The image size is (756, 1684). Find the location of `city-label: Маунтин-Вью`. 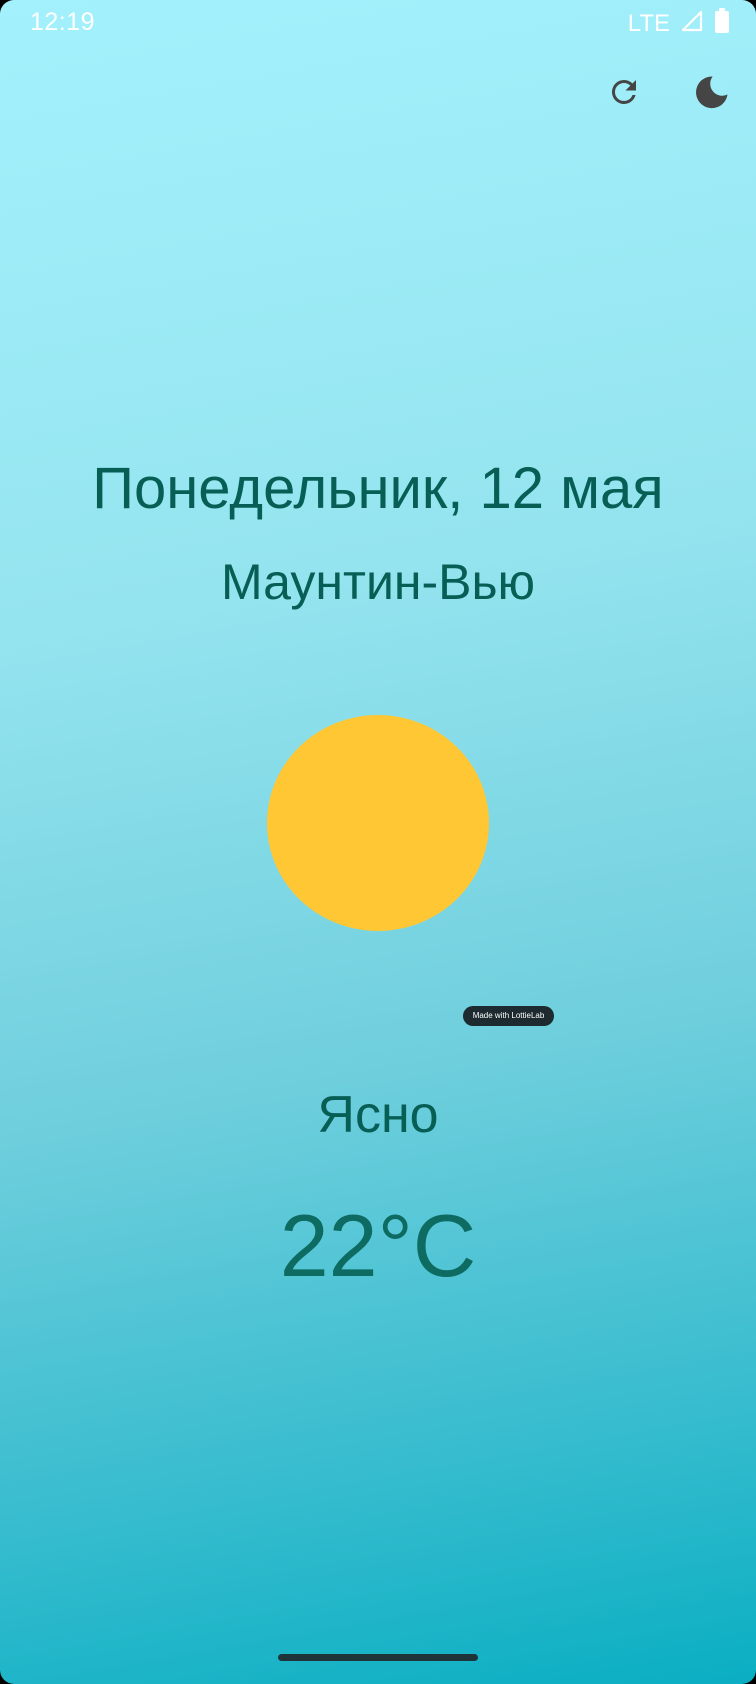

city-label: Маунтин-Вью is located at coordinates (378, 582).